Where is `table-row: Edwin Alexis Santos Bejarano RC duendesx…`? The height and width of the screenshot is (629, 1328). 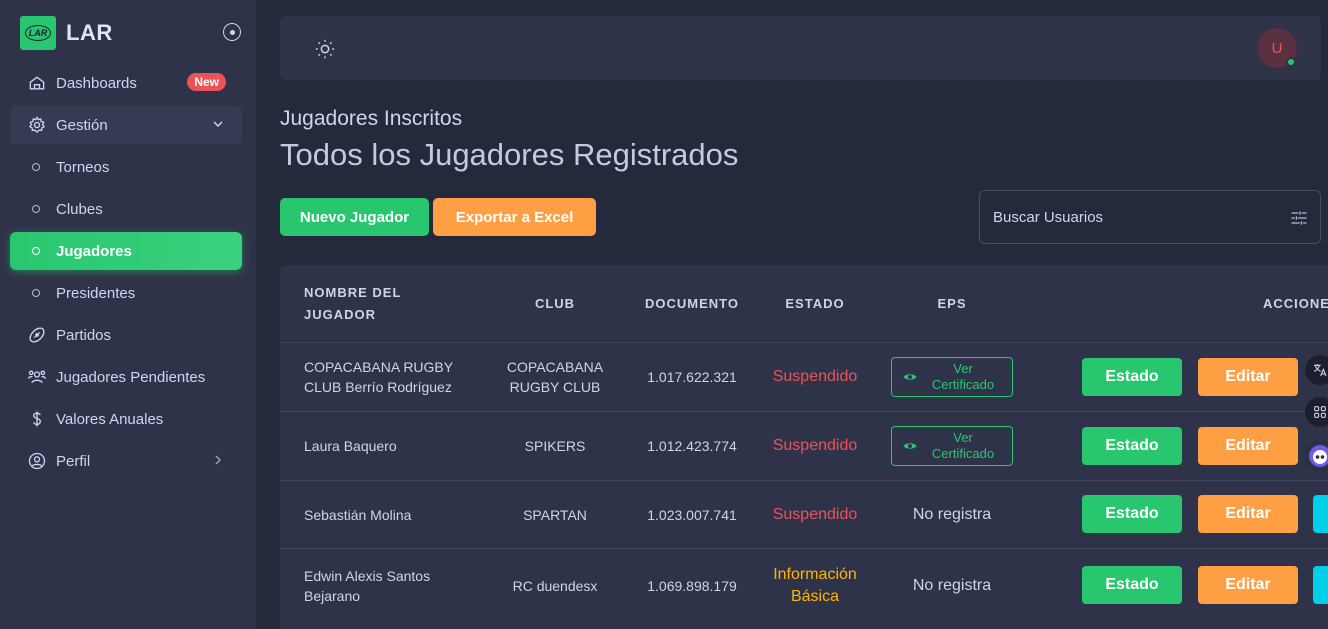
table-row: Edwin Alexis Santos Bejarano RC duendesx… is located at coordinates (804, 585).